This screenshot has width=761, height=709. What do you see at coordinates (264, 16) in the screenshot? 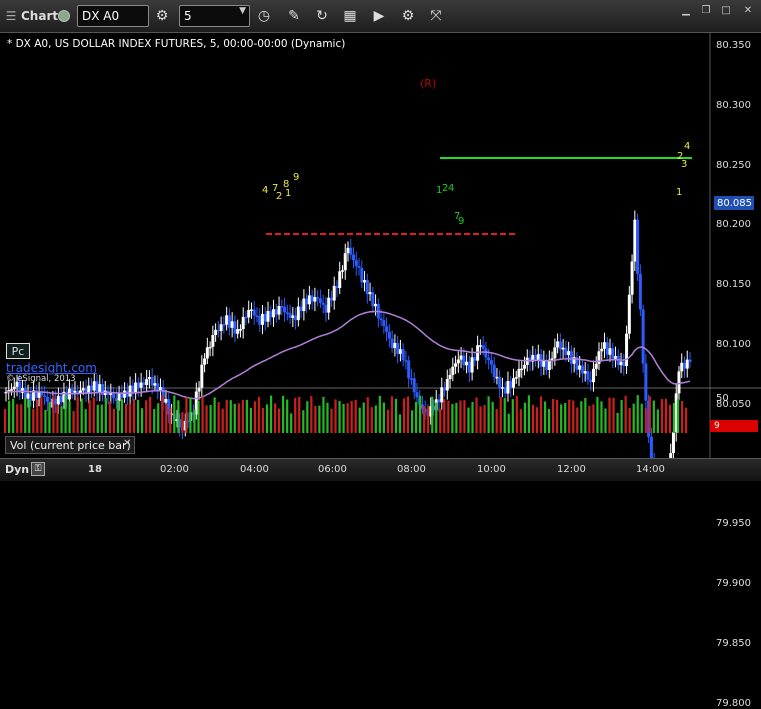
I see `clock-icon: ◷` at bounding box center [264, 16].